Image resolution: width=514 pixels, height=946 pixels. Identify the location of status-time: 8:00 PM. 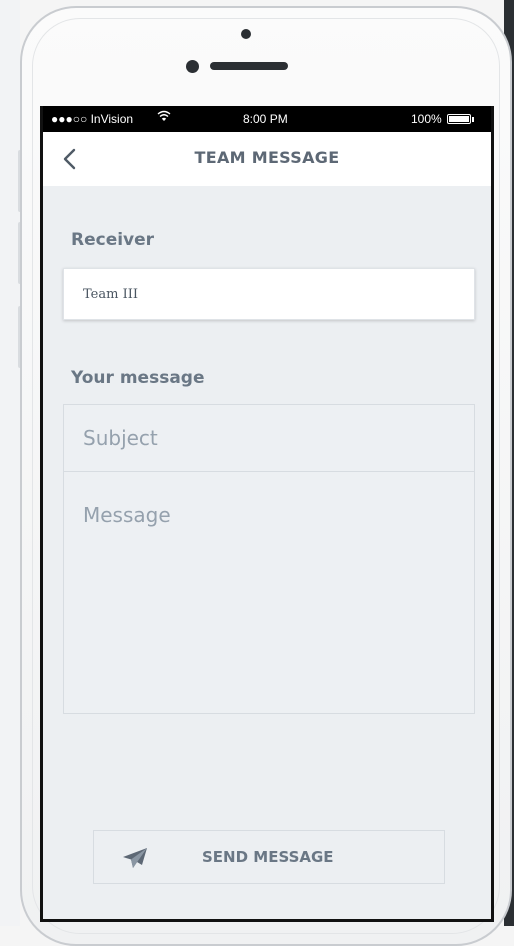
(265, 119).